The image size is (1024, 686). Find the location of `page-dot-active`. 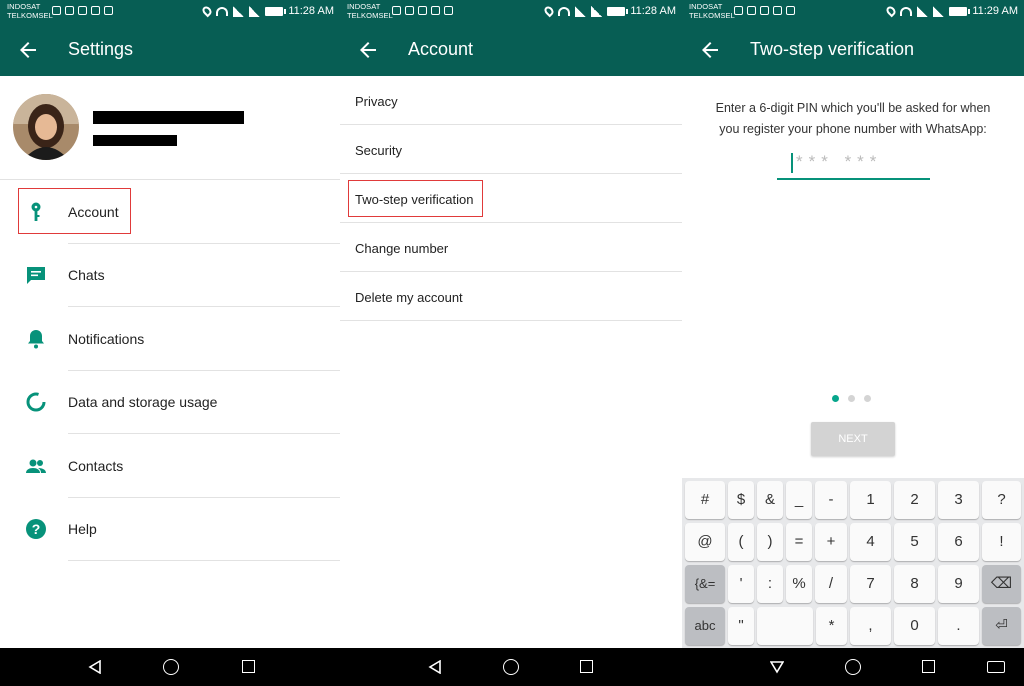

page-dot-active is located at coordinates (835, 398).